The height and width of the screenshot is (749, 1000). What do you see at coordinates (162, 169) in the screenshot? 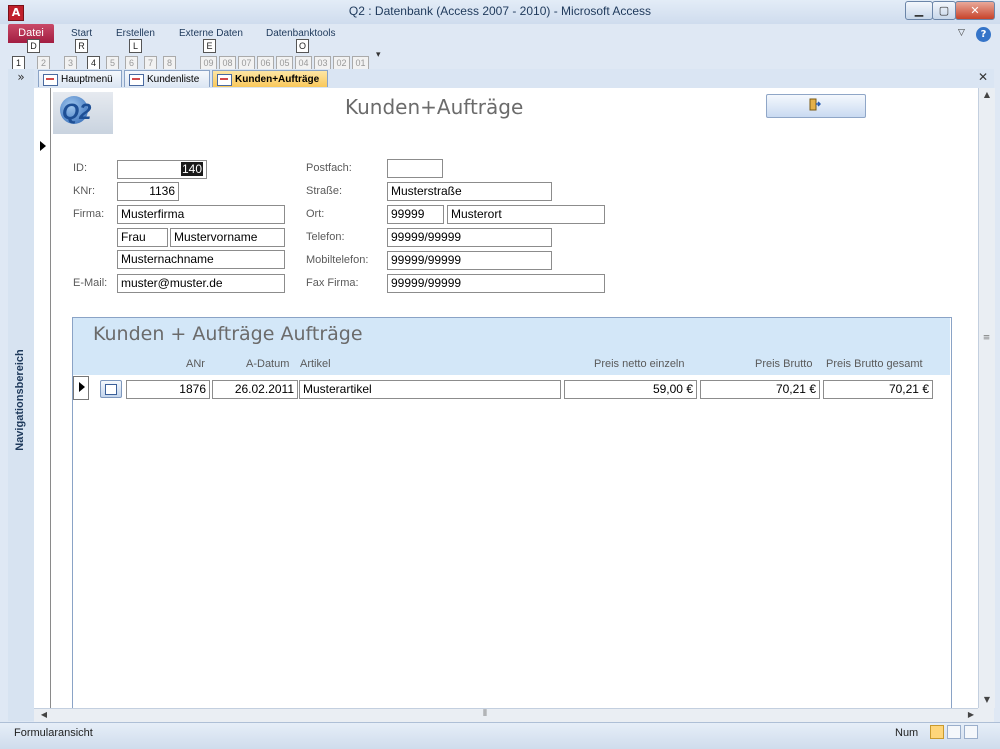
I see `id-field: 140` at bounding box center [162, 169].